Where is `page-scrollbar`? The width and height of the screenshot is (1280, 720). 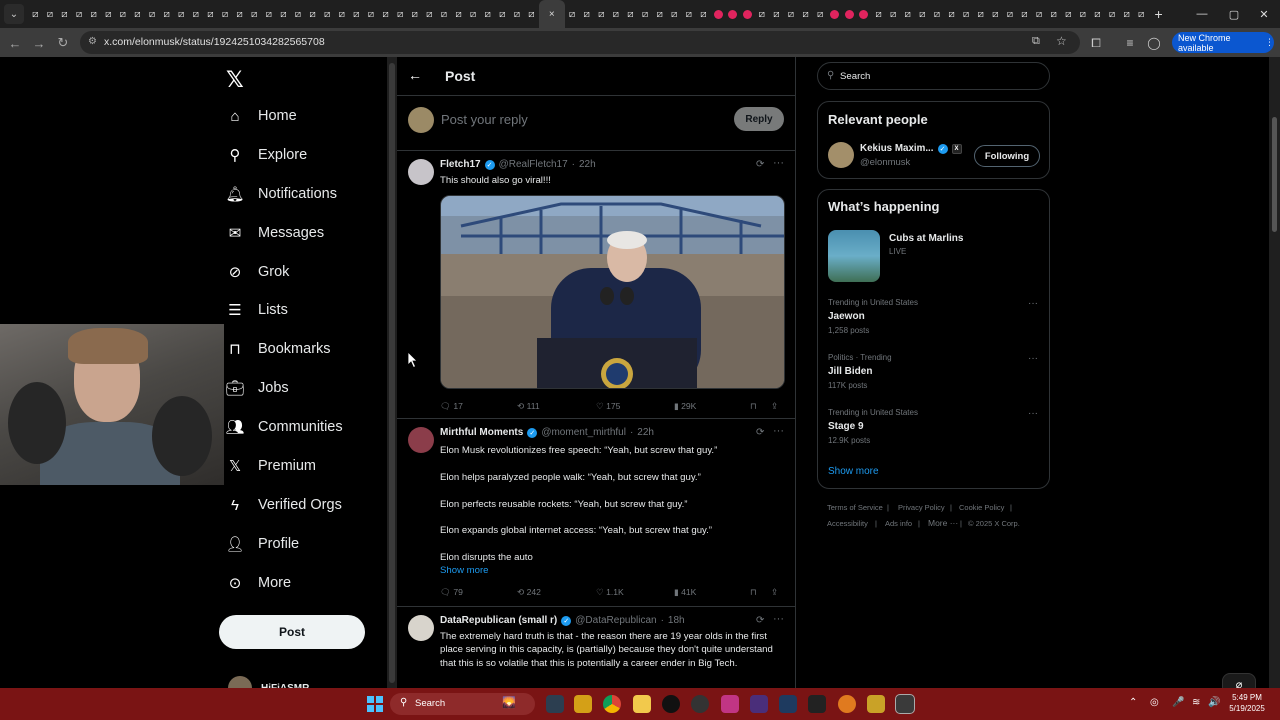 page-scrollbar is located at coordinates (1274, 372).